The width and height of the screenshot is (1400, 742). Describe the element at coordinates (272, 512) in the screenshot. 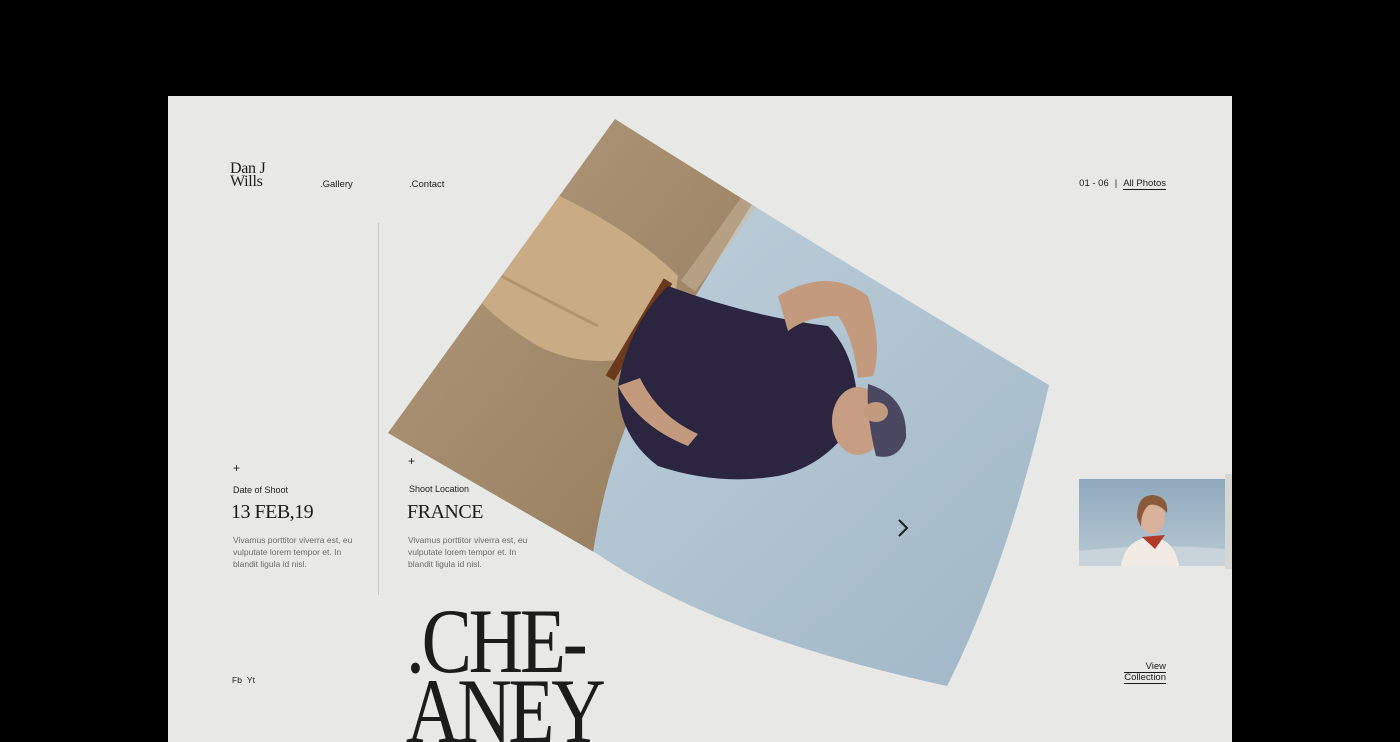

I see `date-of-shoot-value: 13 FEB,19` at that location.